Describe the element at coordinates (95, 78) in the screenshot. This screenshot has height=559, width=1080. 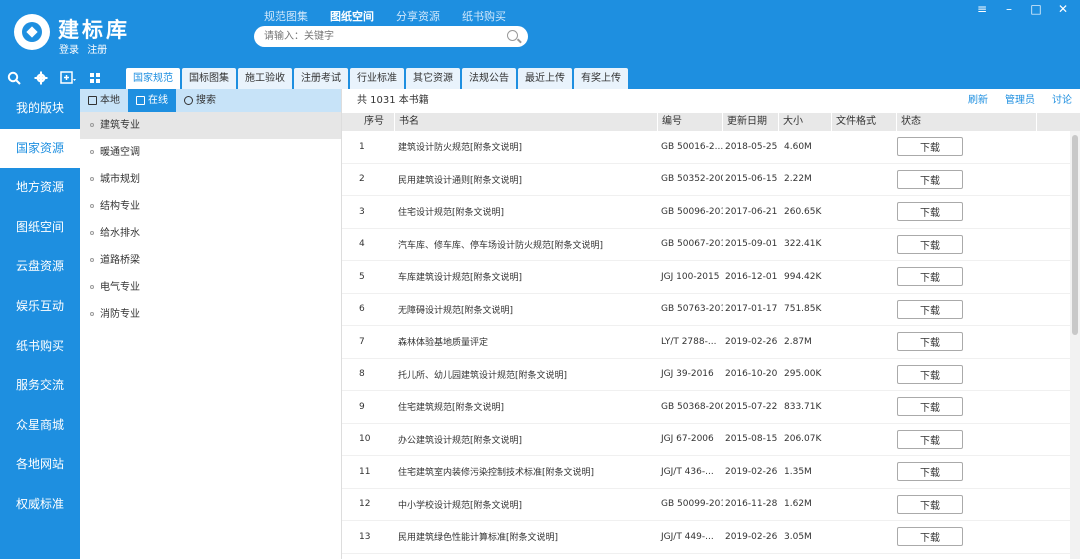
I see `grid-icon` at that location.